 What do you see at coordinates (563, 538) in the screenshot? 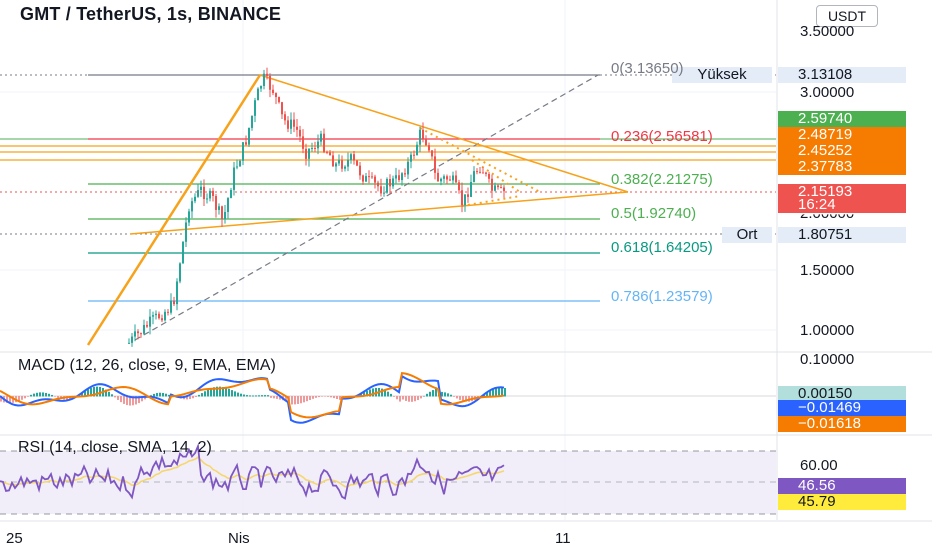
I see `time-label-11: 11` at bounding box center [563, 538].